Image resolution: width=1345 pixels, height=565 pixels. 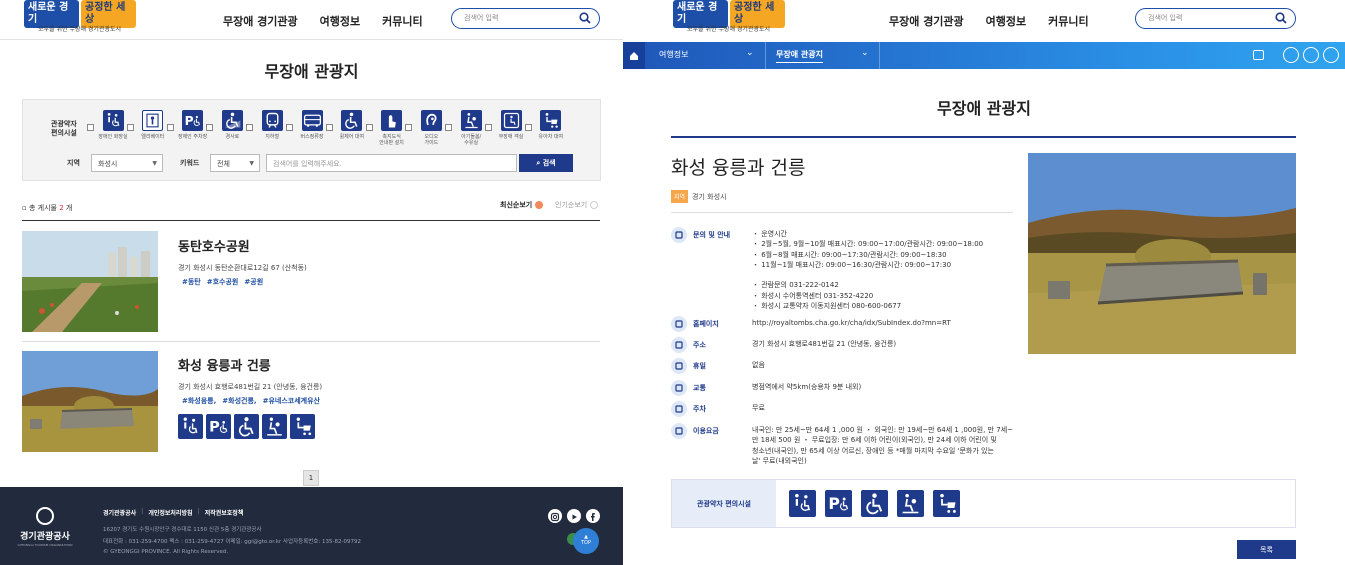 What do you see at coordinates (199, 401) in the screenshot?
I see `item-tag: #화성융릉,` at bounding box center [199, 401].